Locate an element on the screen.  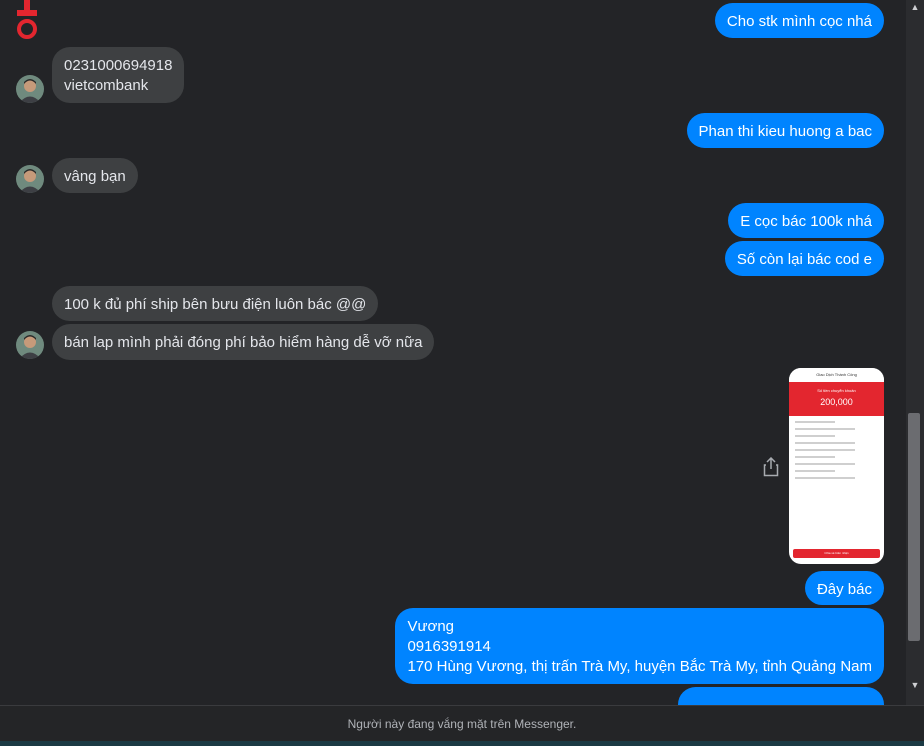
message-text: Cho stk mình cọc nhá is located at coordinates (799, 21).